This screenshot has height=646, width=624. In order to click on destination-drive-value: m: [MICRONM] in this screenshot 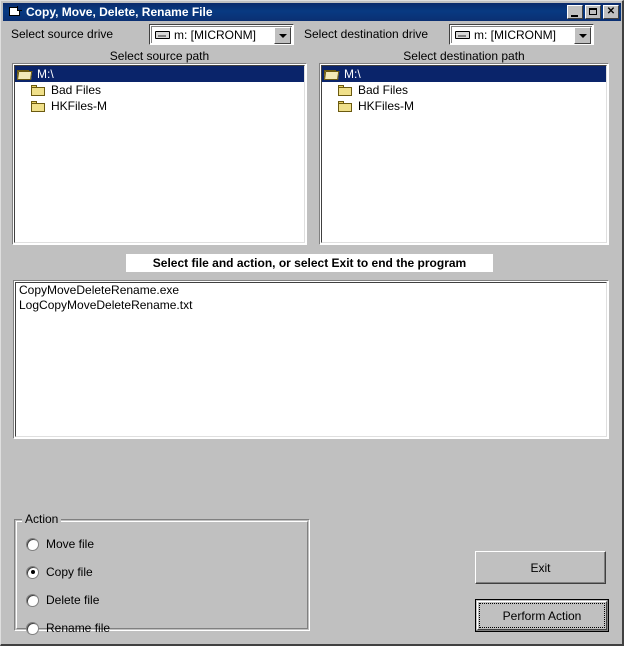, I will do `click(515, 35)`.